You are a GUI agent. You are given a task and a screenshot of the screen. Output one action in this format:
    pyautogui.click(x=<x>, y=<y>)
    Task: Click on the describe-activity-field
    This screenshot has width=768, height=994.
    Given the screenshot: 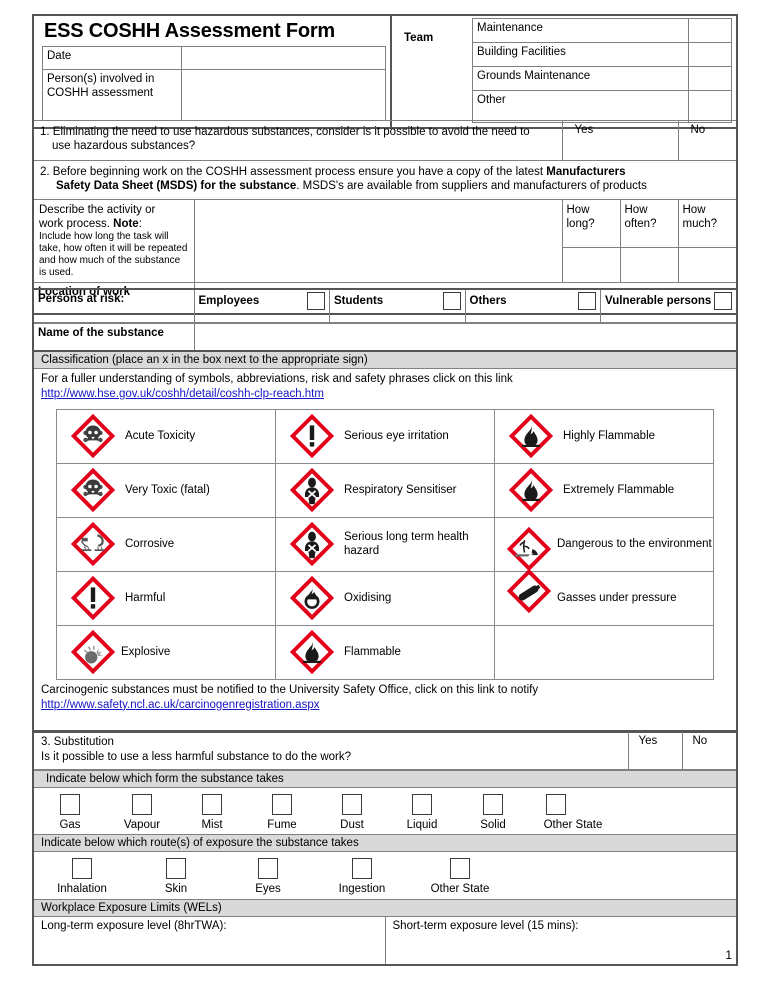 What is the action you would take?
    pyautogui.click(x=378, y=241)
    